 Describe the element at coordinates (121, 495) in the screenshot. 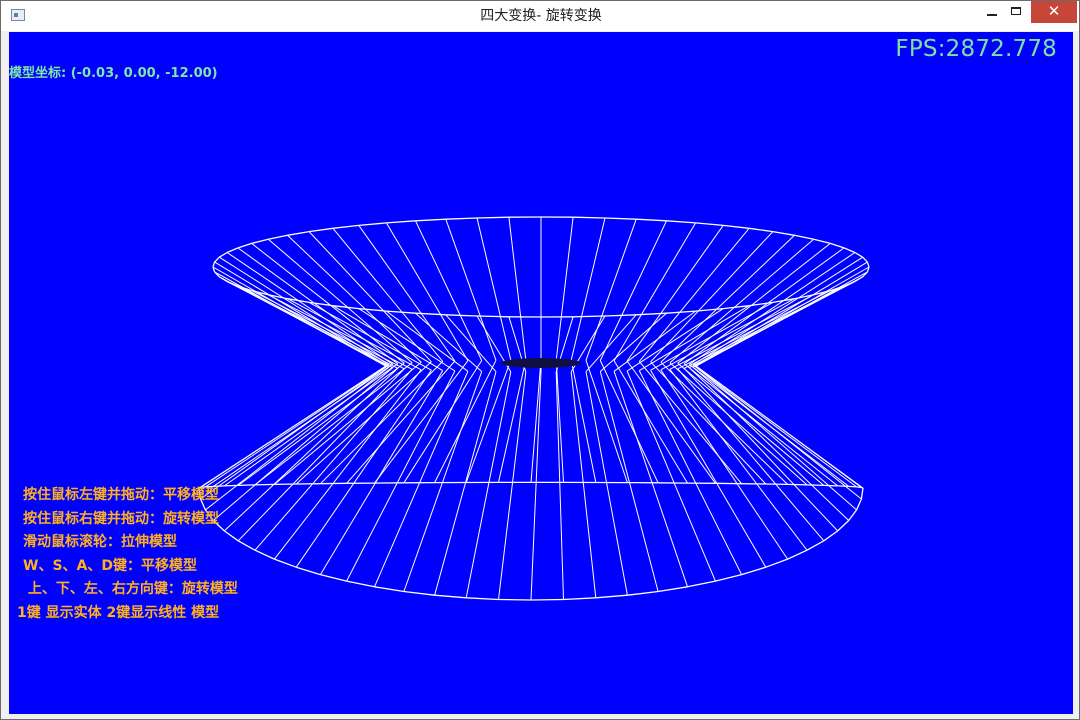

I see `help-line-left-drag: 按住鼠标左键并拖动：平移模型` at that location.